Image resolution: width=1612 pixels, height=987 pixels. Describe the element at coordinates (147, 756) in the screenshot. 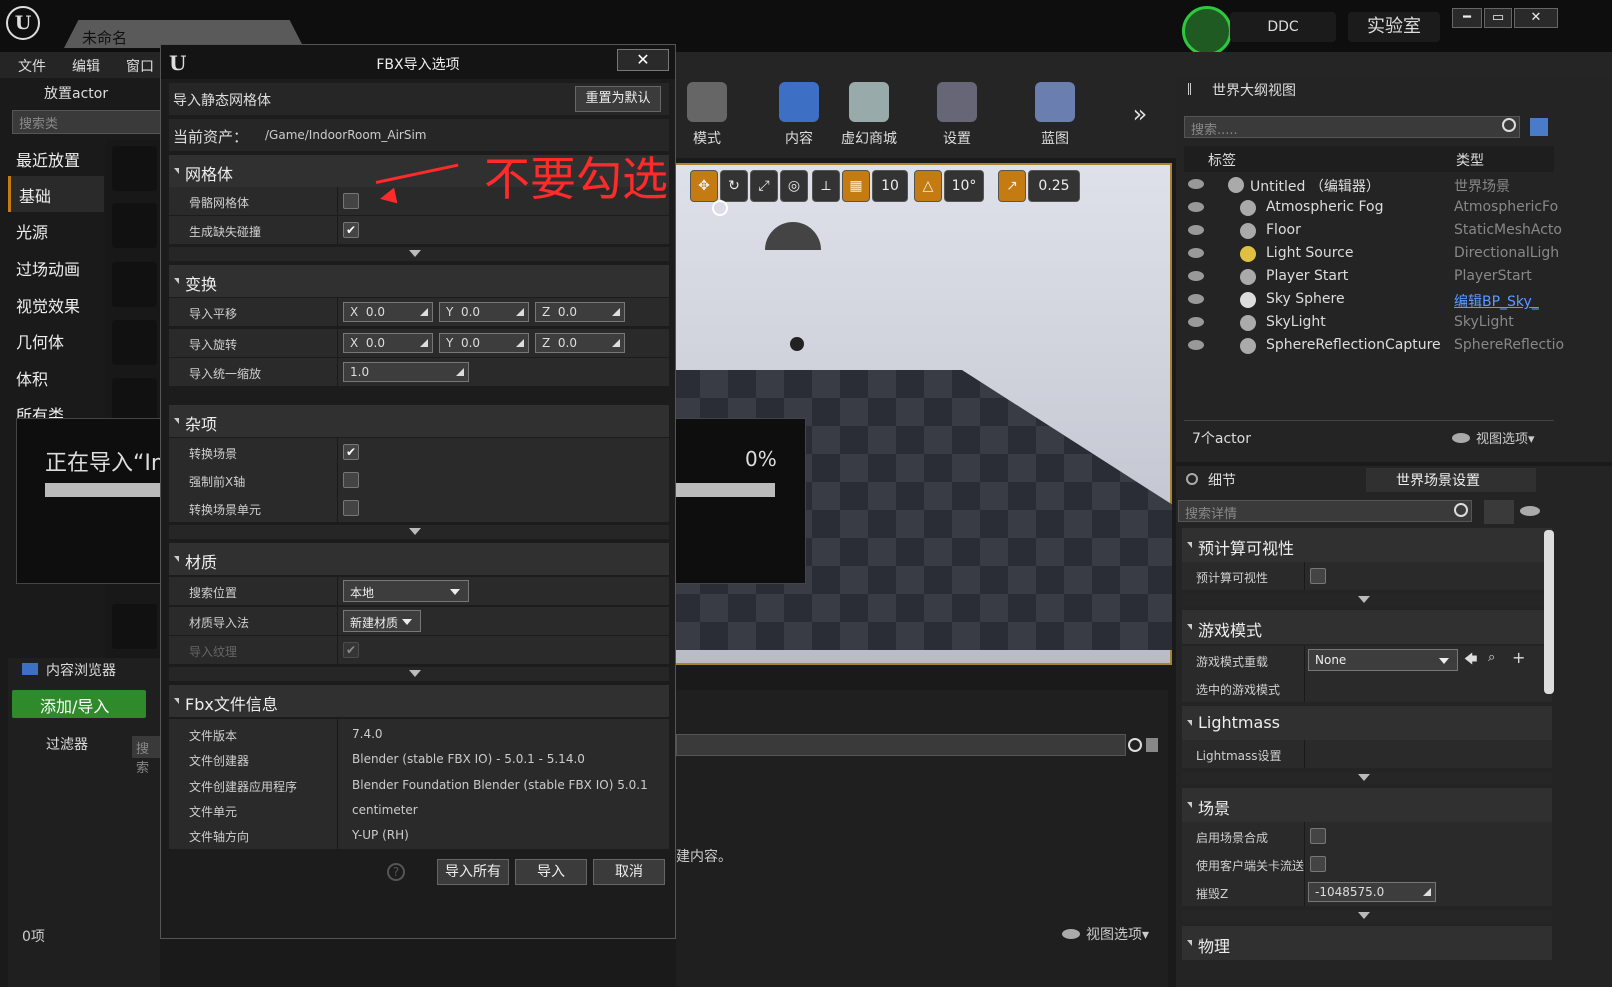

I see `asset-search-input: 搜索` at that location.